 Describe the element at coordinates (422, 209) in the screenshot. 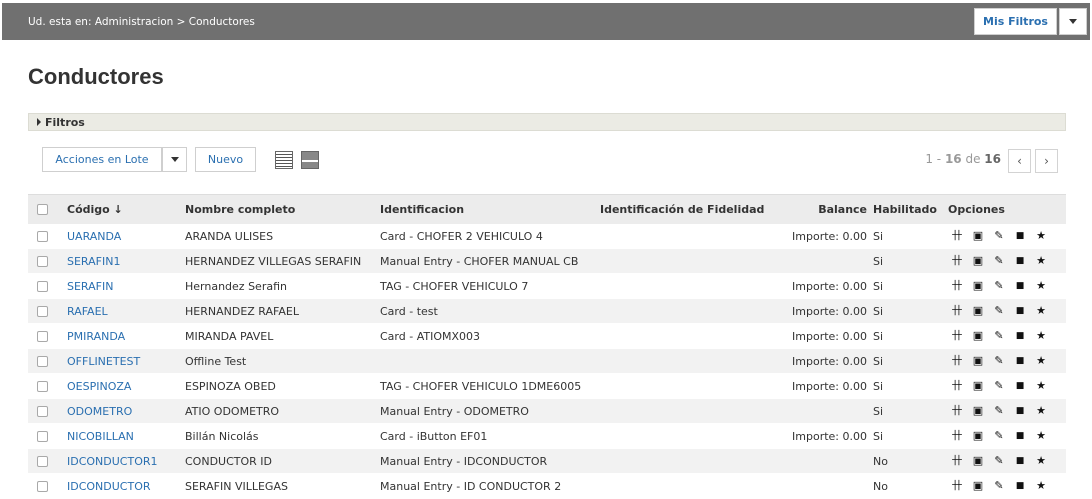

I see `header-identification: Identificacion` at that location.